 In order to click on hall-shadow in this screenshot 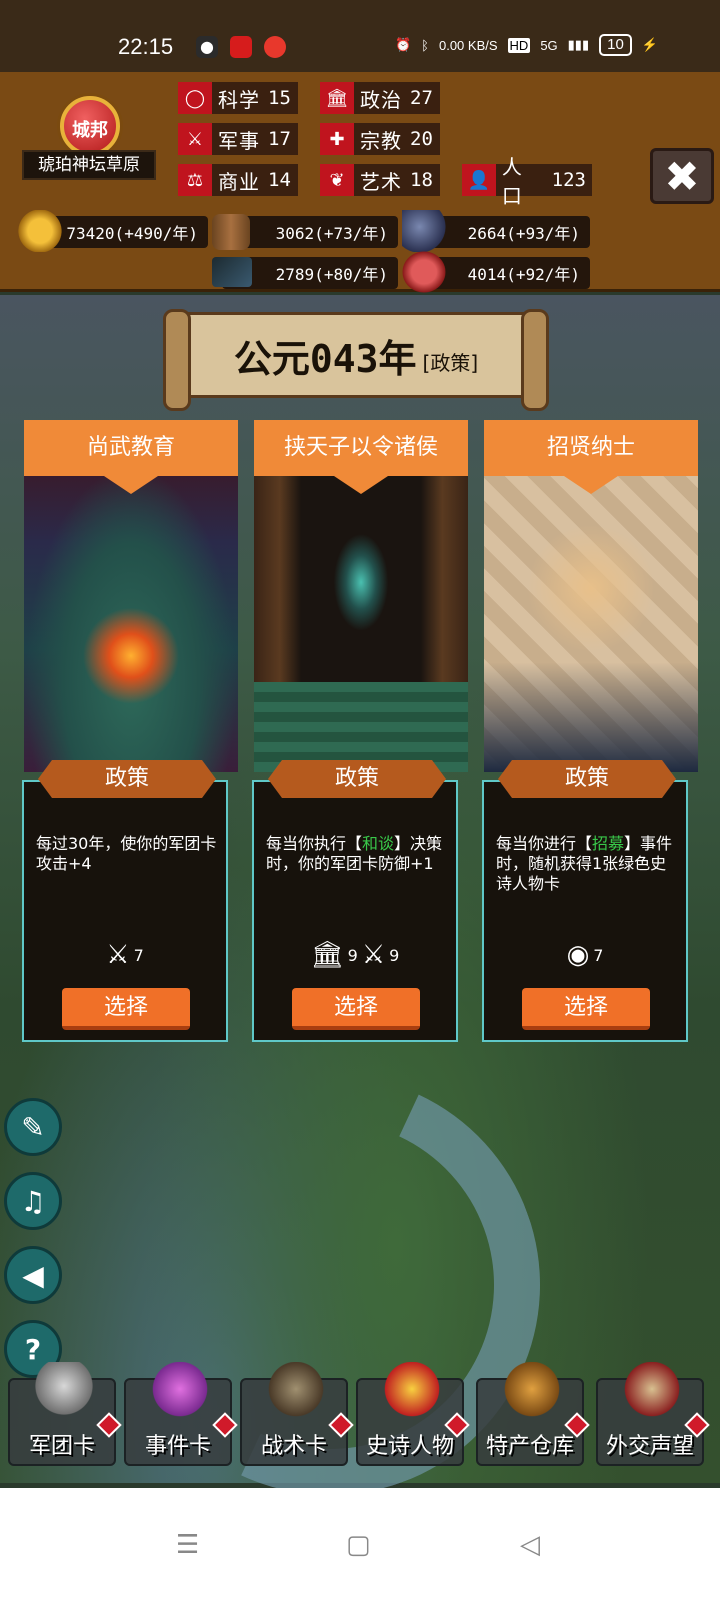, I will do `click(591, 717)`.